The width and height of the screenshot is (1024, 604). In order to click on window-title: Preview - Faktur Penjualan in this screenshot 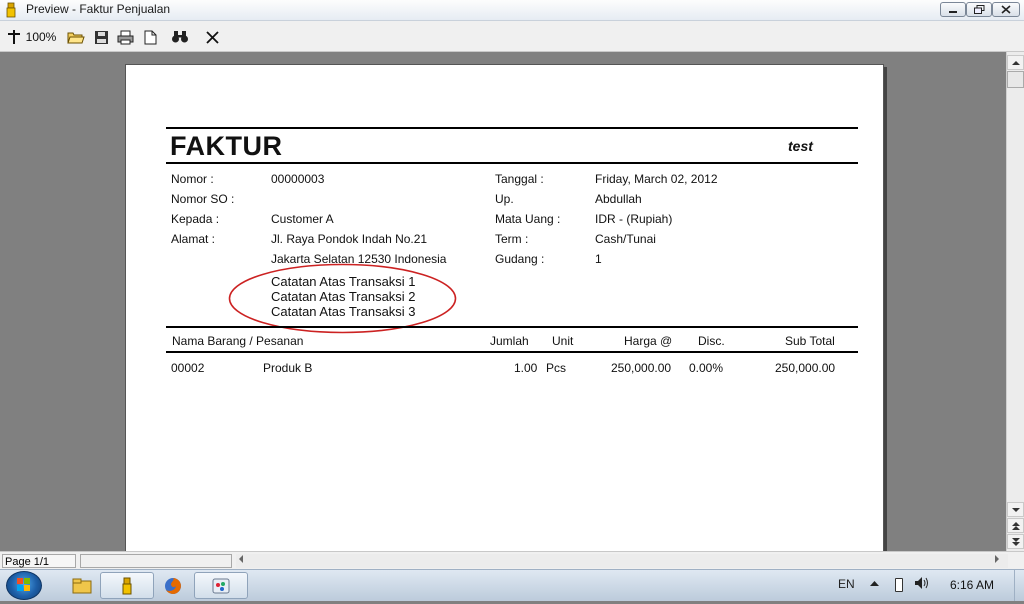, I will do `click(98, 9)`.